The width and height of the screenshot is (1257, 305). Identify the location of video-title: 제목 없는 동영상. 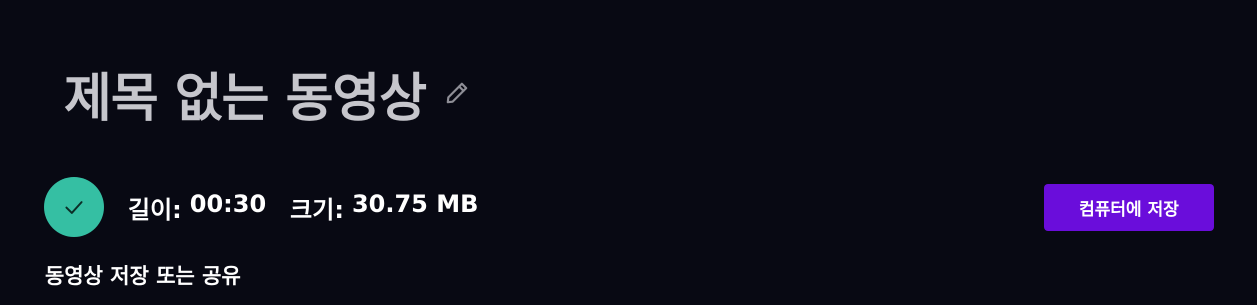
(245, 93).